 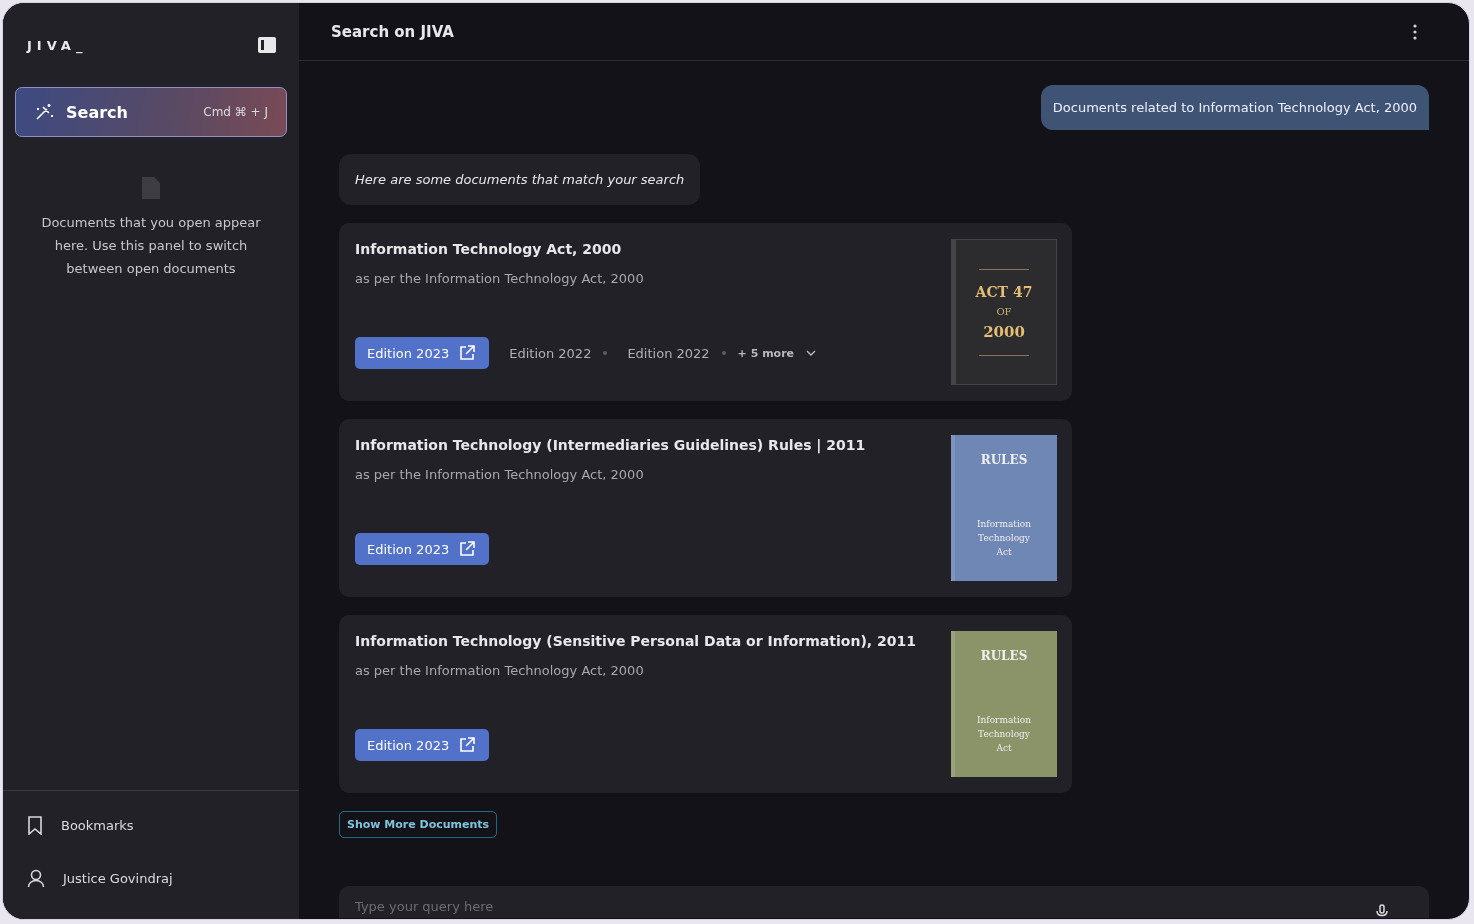 I want to click on page-title: Search on JIVA, so click(x=392, y=31).